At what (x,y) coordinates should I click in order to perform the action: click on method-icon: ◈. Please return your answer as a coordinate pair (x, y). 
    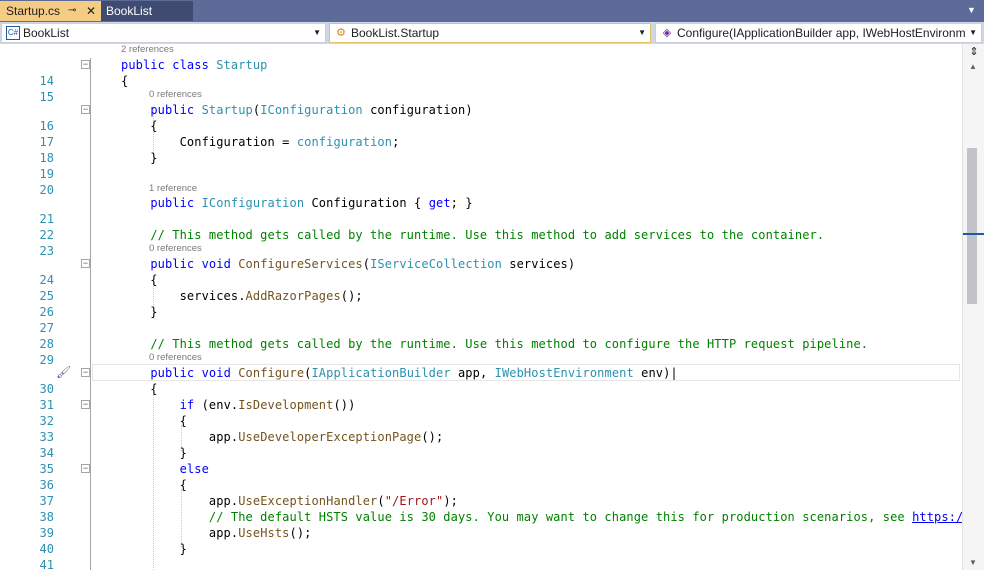
    Looking at the image, I should click on (667, 33).